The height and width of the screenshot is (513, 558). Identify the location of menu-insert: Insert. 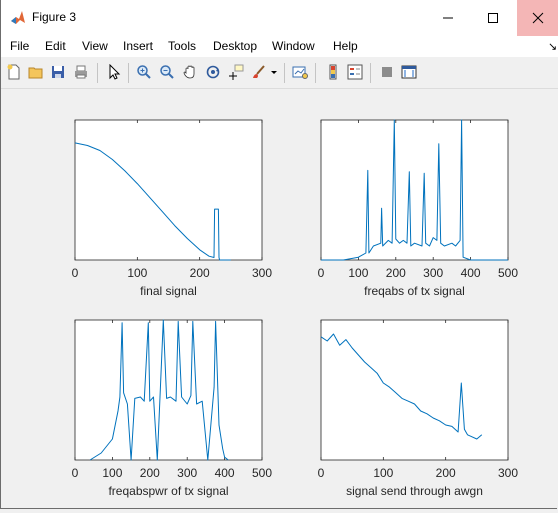
(138, 46).